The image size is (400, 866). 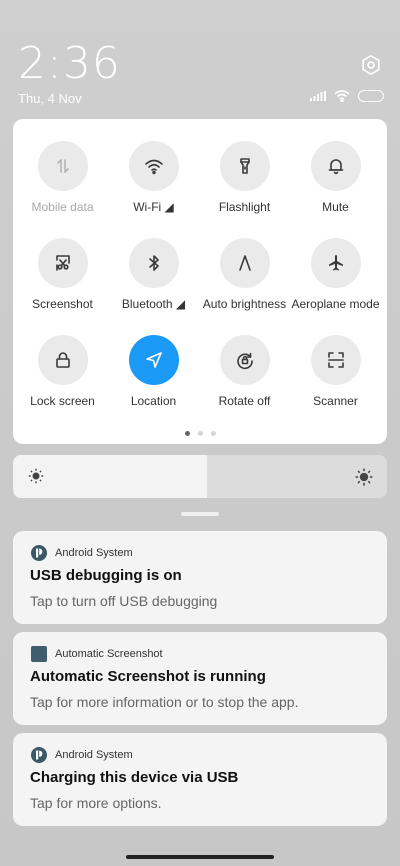 I want to click on airplane-icon, so click(x=335, y=263).